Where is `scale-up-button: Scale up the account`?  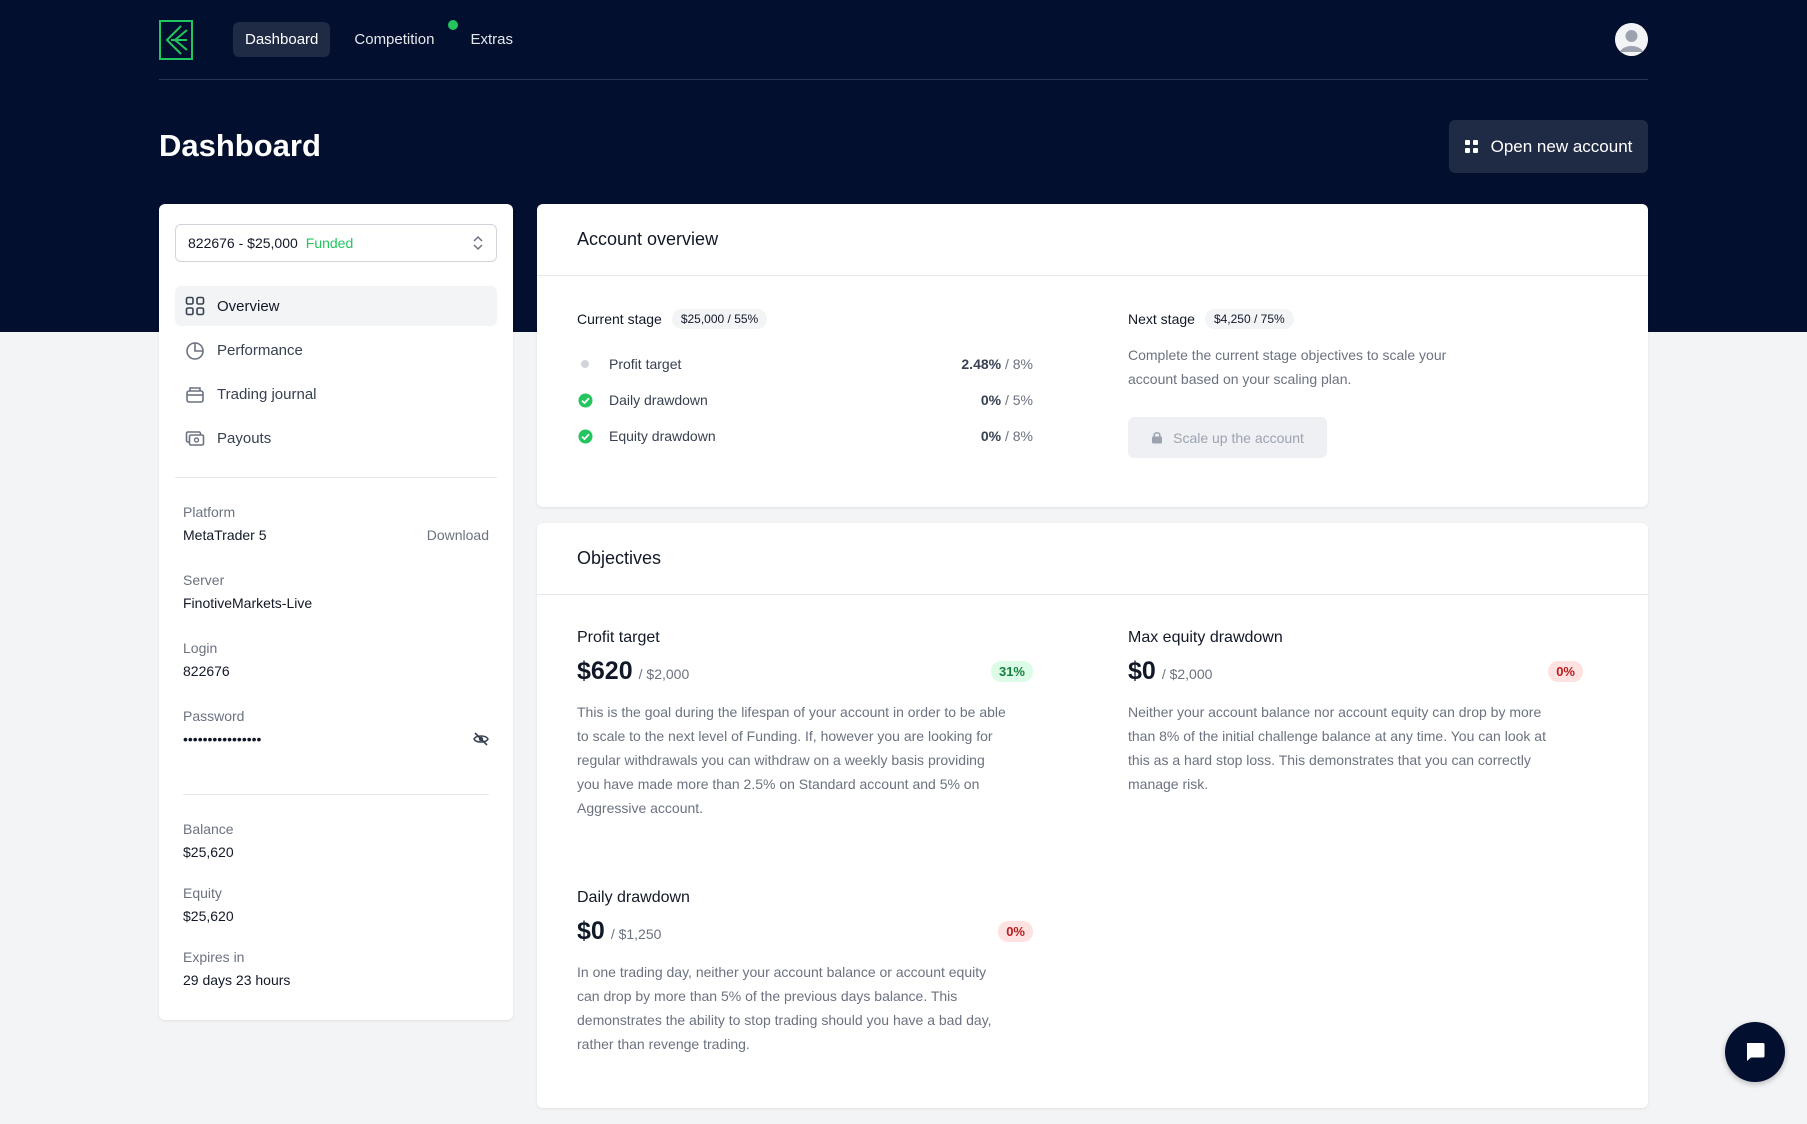 scale-up-button: Scale up the account is located at coordinates (1227, 437).